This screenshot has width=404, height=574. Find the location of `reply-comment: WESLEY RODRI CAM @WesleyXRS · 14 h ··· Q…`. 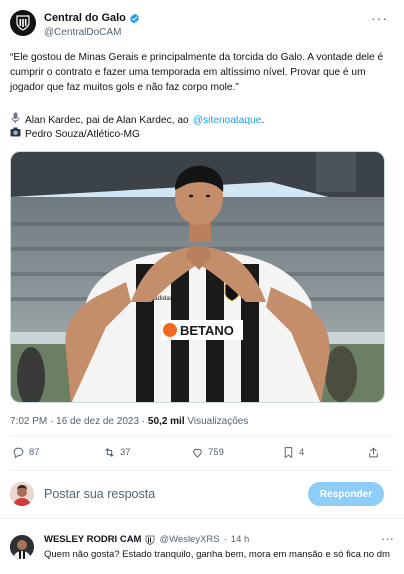

reply-comment: WESLEY RODRI CAM @WesleyXRS · 14 h ··· Q… is located at coordinates (202, 551).